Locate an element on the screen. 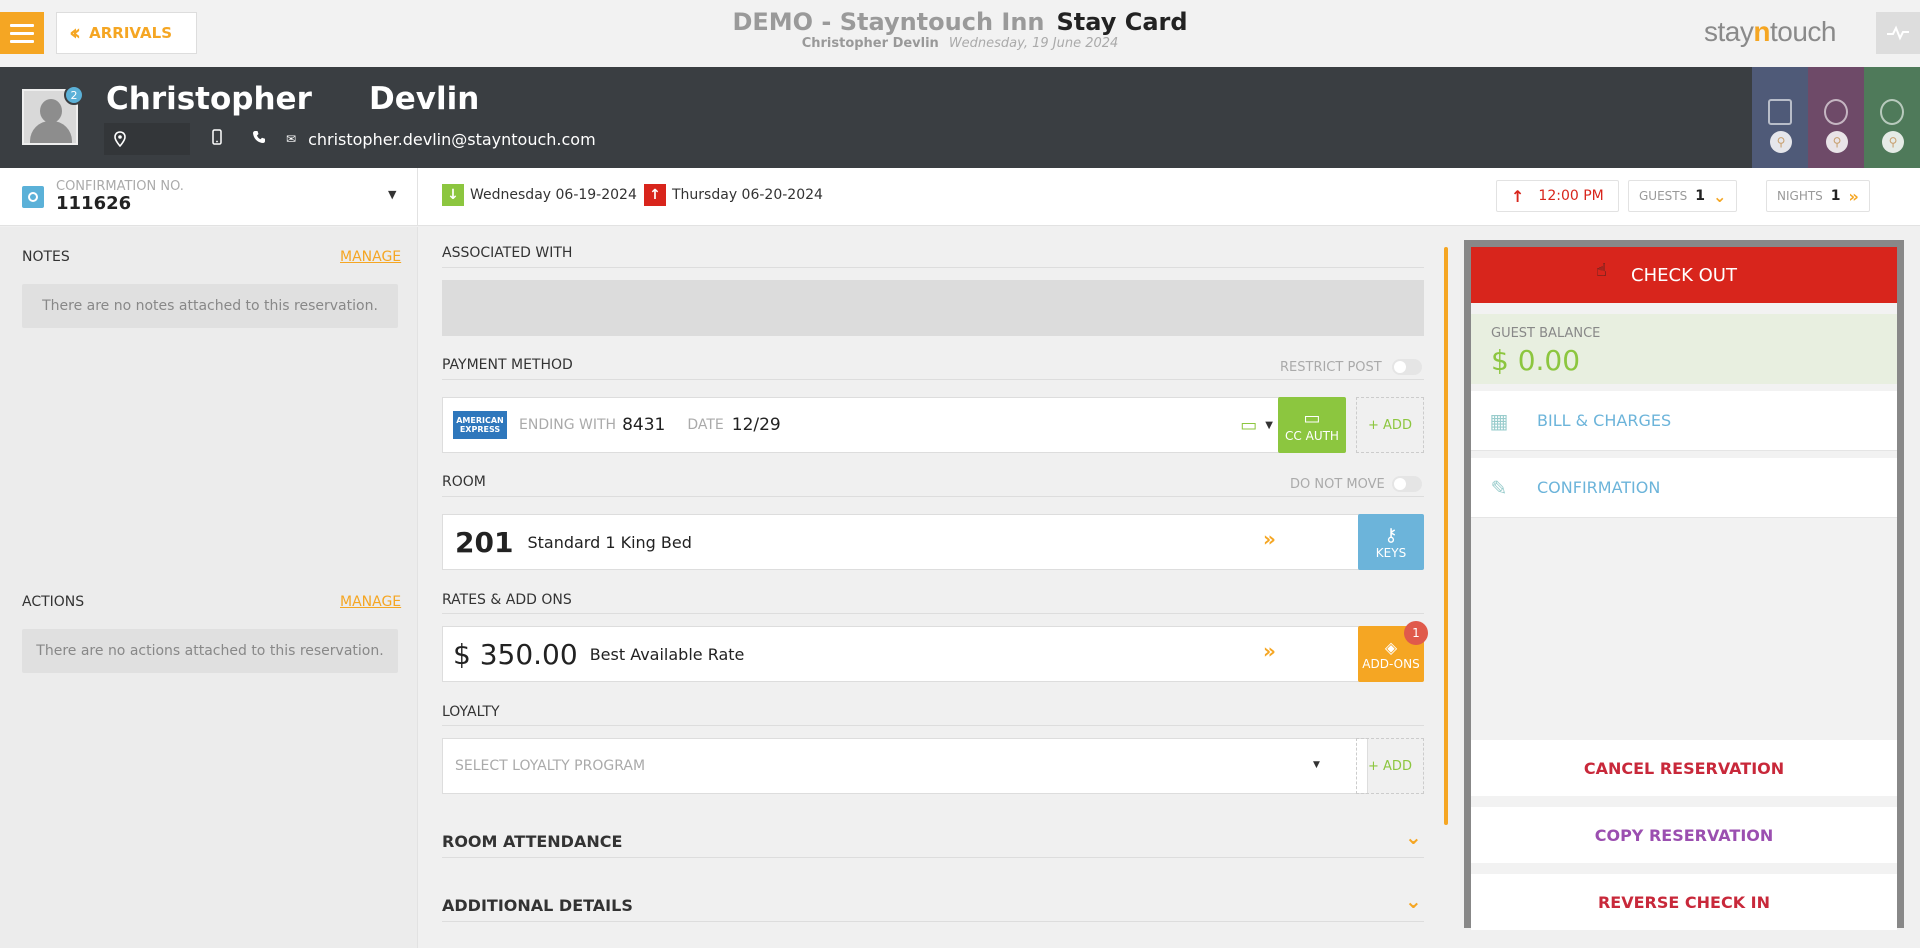  confirmation-link: ✎ CONFIRMATION is located at coordinates (1684, 488).